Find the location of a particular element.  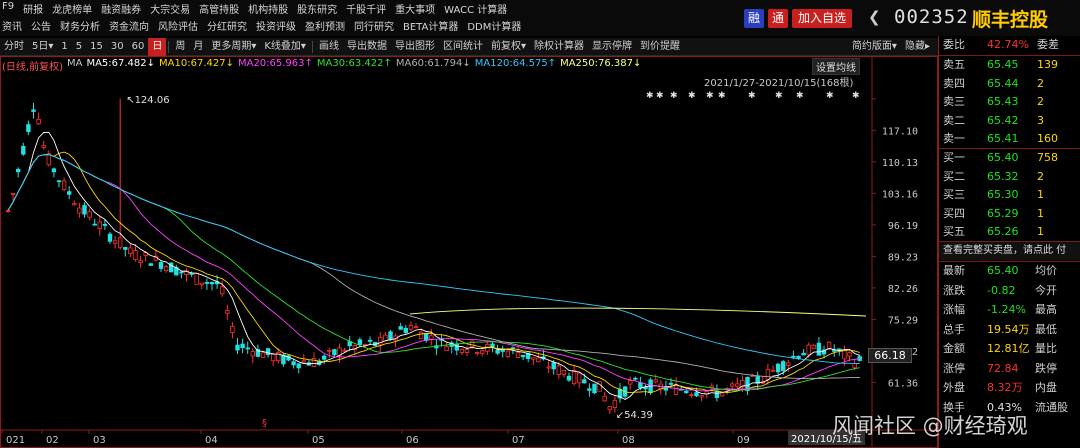

margin-button: 融 is located at coordinates (754, 18).